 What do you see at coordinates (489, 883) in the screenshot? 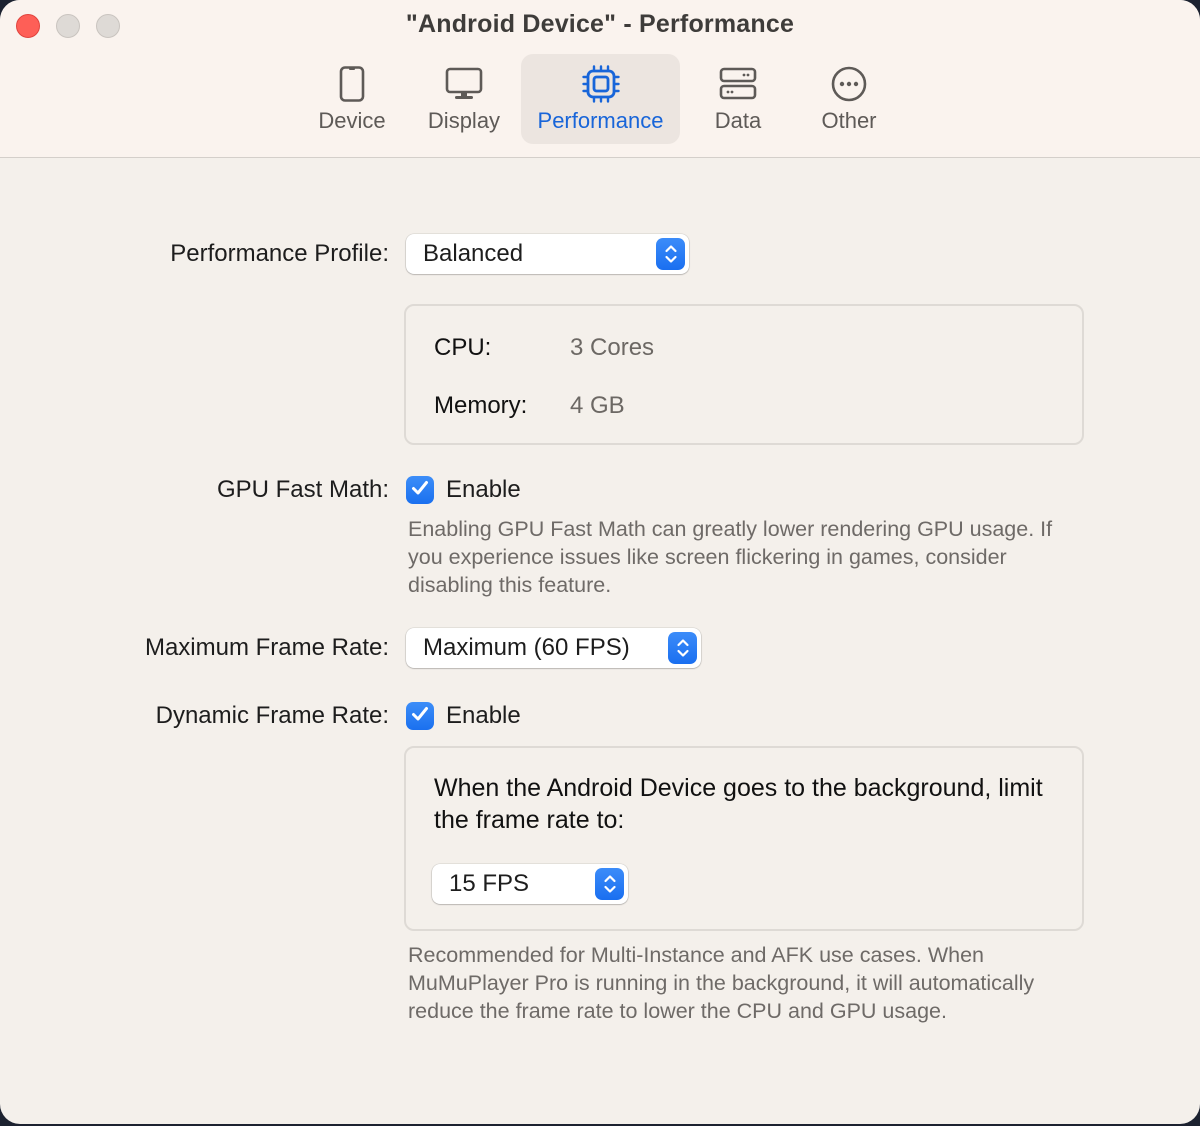
I see `background-fps-value: 15 FPS` at bounding box center [489, 883].